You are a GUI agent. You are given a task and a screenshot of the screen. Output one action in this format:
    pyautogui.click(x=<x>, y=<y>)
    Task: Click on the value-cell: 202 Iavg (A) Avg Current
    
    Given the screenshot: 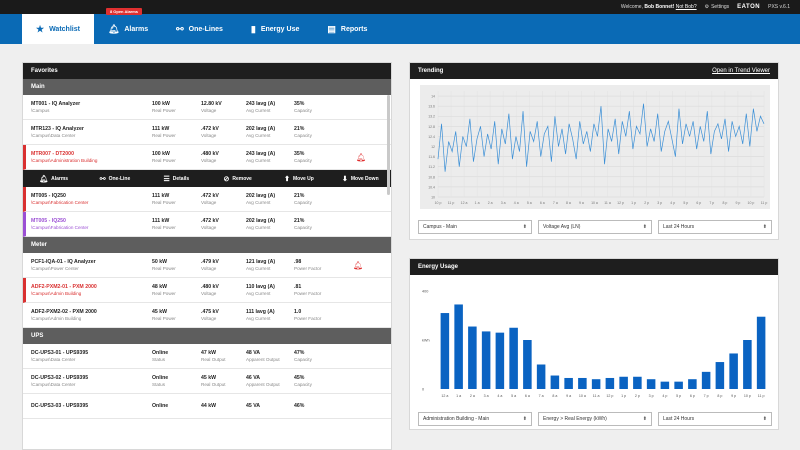 What is the action you would take?
    pyautogui.click(x=270, y=199)
    